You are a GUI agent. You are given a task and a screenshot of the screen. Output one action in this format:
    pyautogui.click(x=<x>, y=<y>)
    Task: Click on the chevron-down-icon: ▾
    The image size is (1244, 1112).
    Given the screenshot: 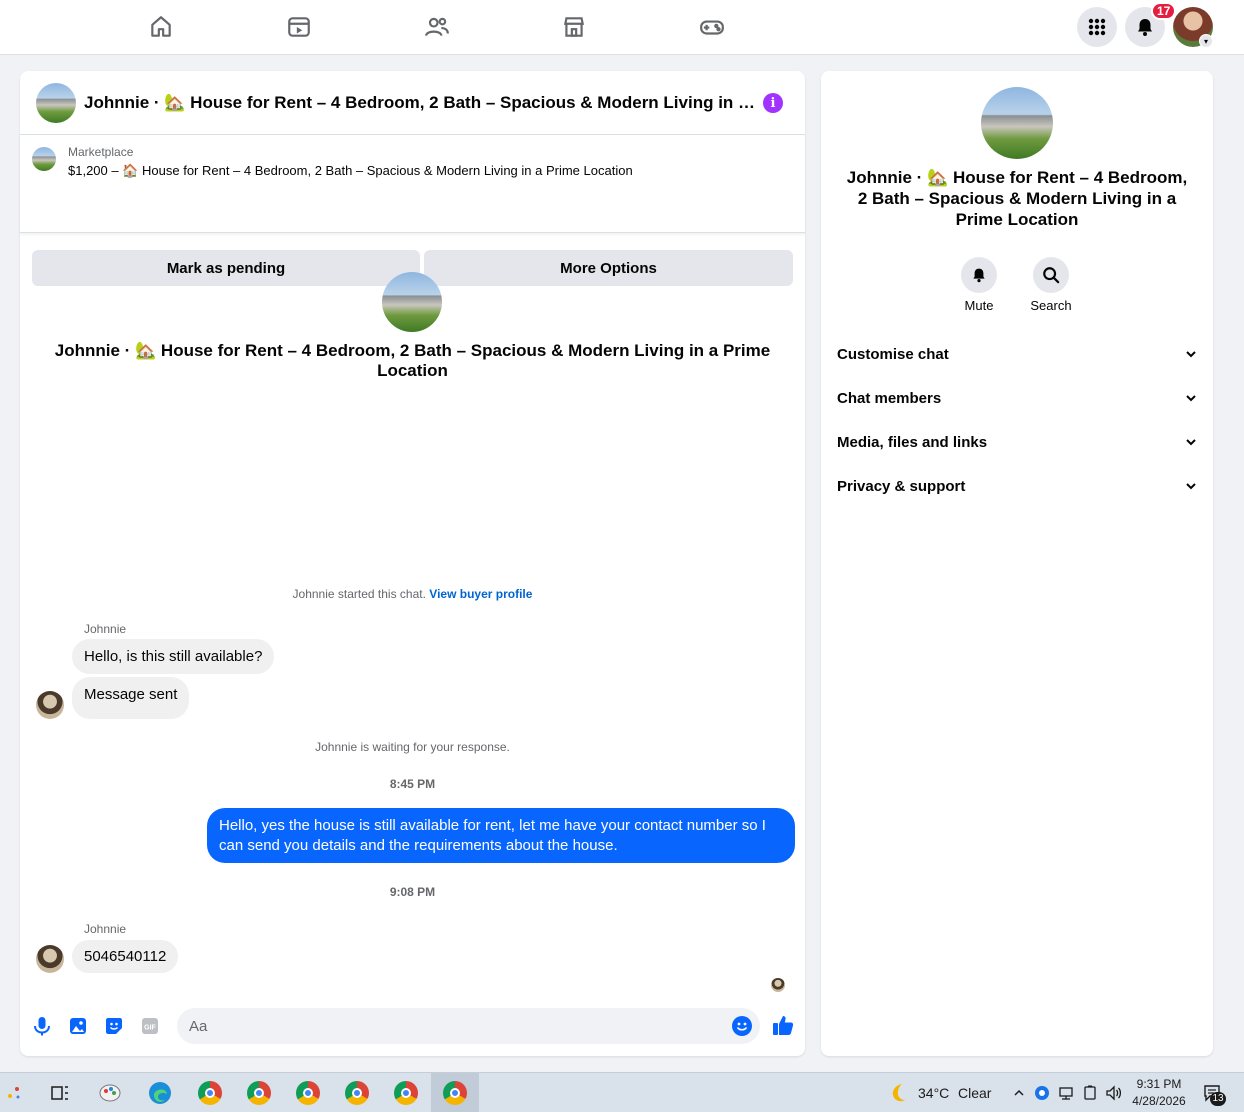 What is the action you would take?
    pyautogui.click(x=1206, y=41)
    